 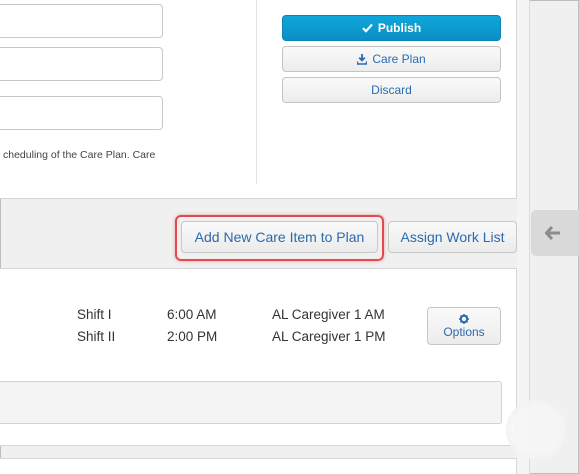 I want to click on care-item-subpanel, so click(x=251, y=402).